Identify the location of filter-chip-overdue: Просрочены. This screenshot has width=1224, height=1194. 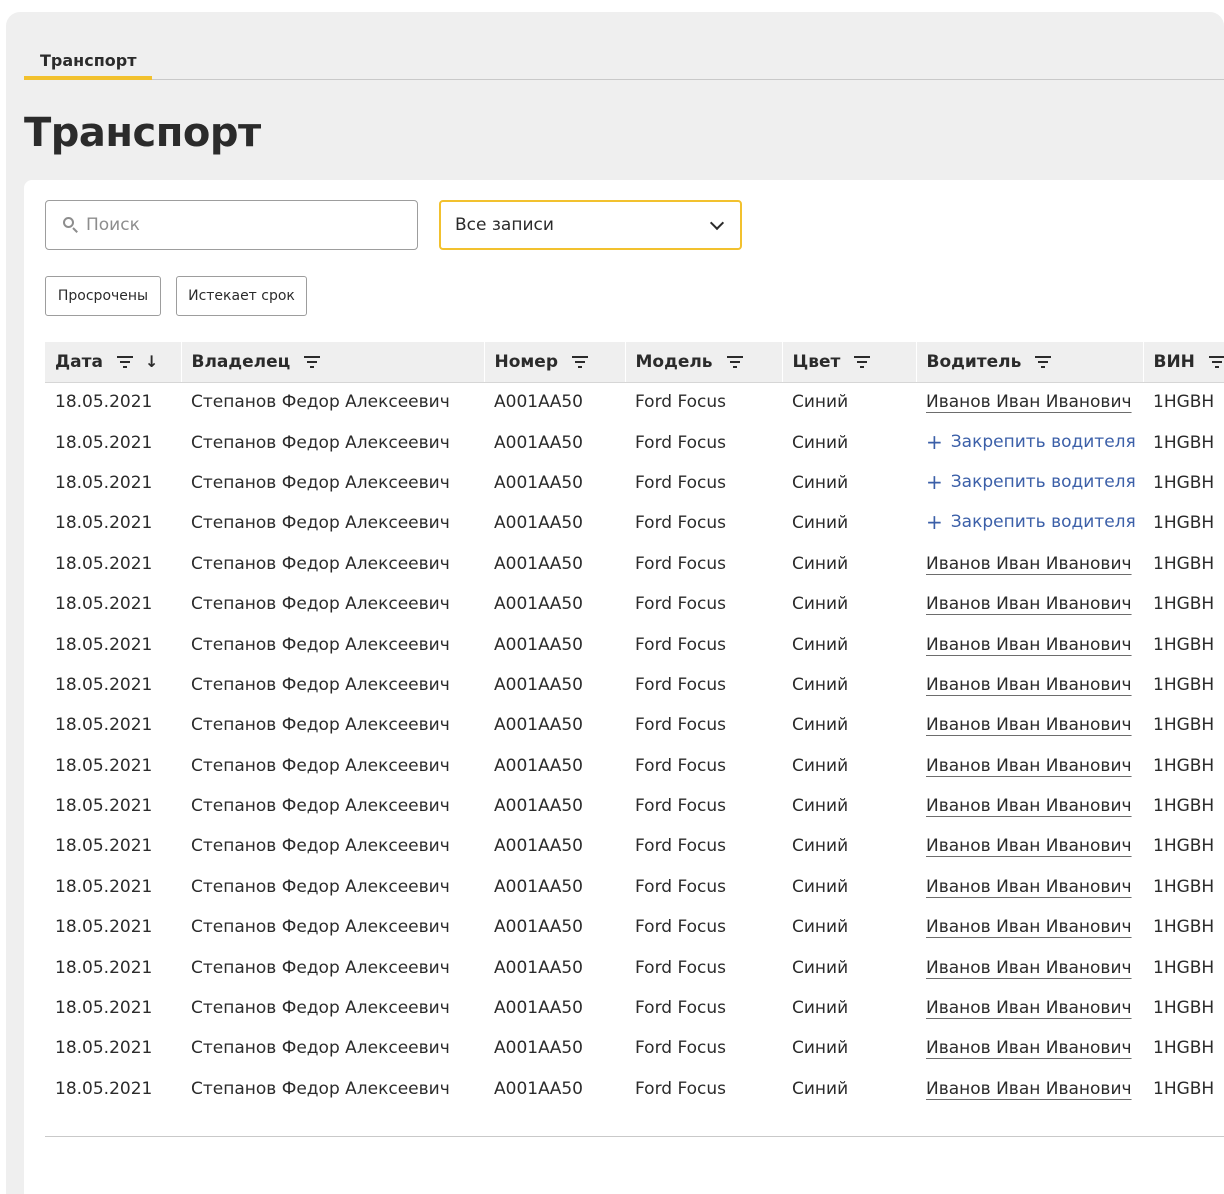
(103, 296).